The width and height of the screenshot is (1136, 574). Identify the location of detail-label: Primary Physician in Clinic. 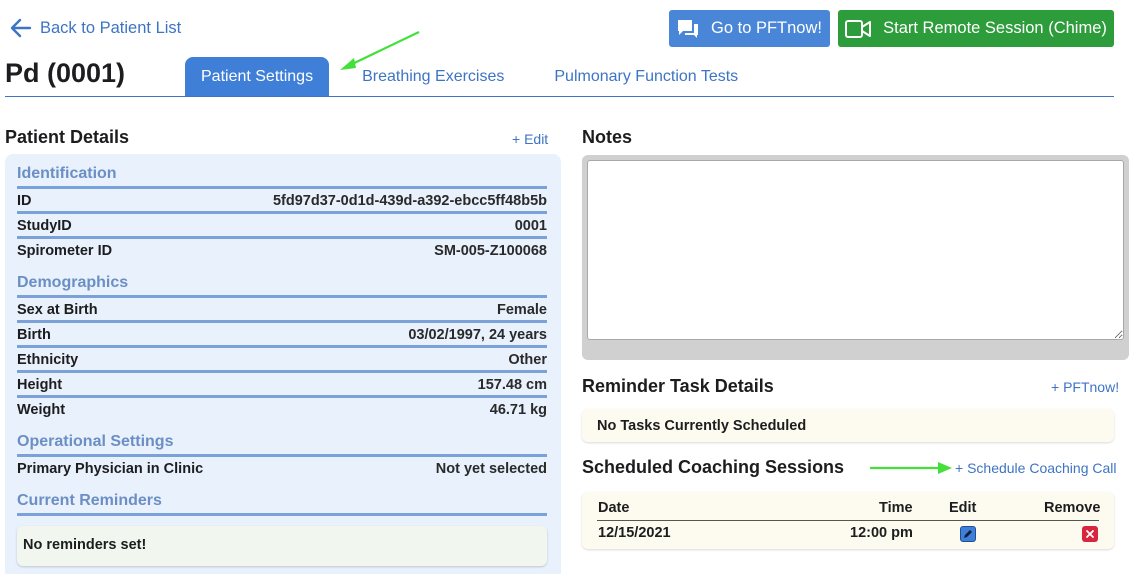
(110, 468).